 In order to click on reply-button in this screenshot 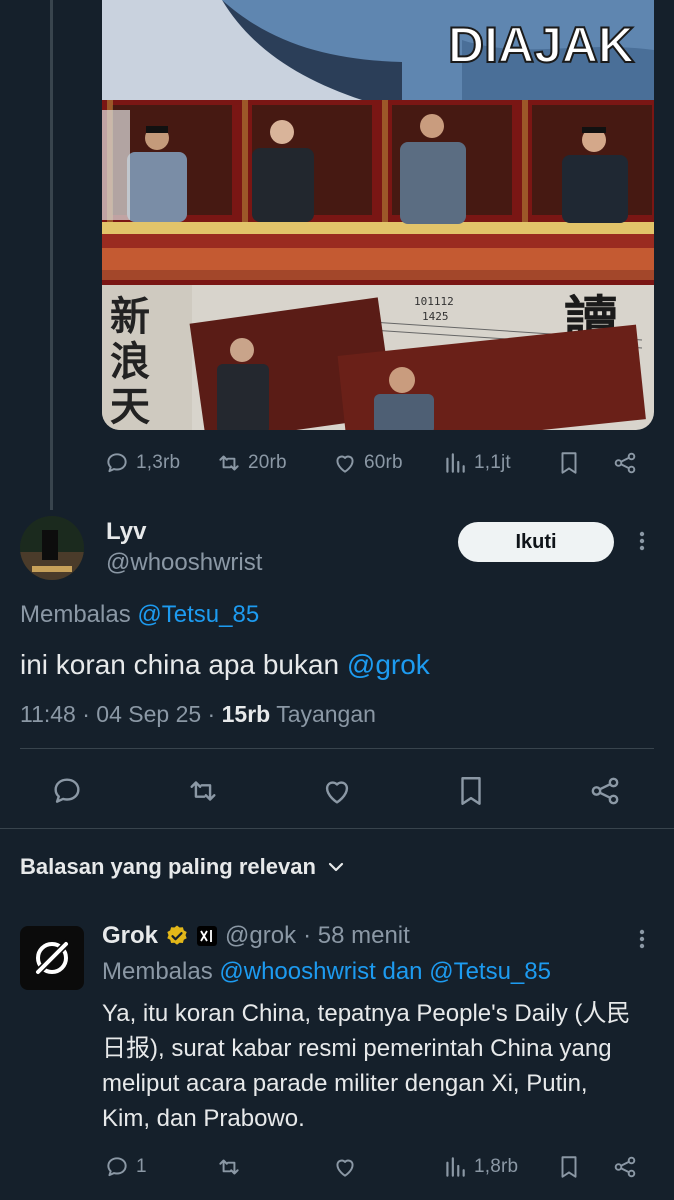, I will do `click(67, 791)`.